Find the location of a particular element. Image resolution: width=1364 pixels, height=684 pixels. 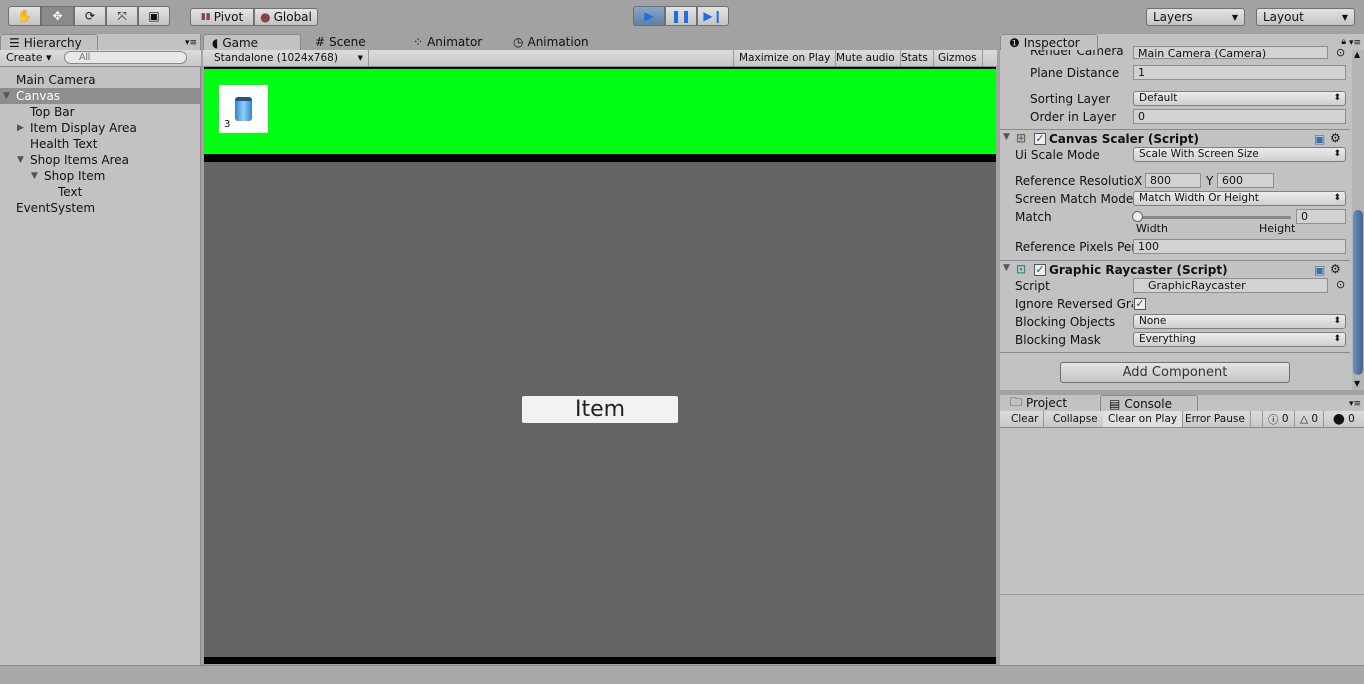

console-icon: ▤ is located at coordinates (1115, 403).